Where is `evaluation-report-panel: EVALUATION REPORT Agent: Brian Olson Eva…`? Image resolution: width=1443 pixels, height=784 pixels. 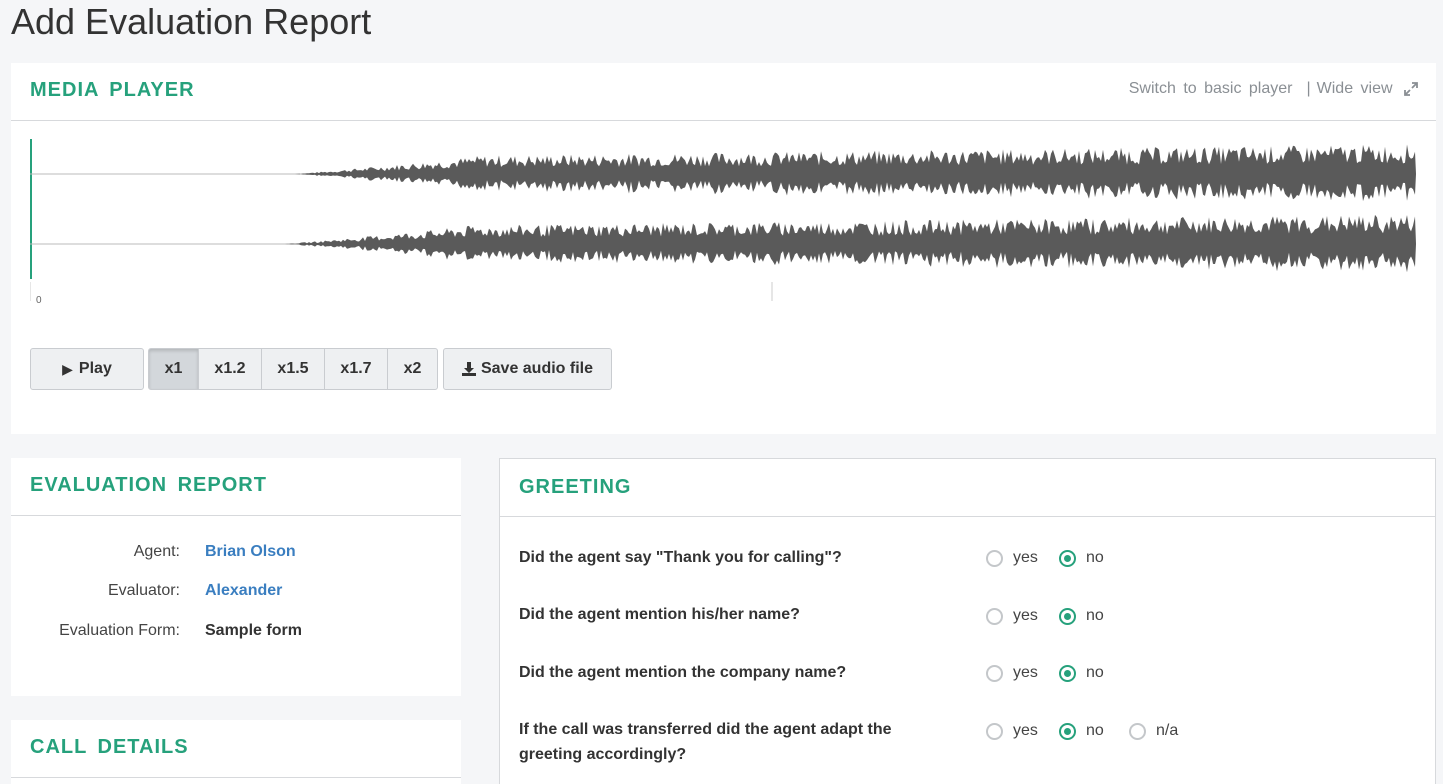
evaluation-report-panel: EVALUATION REPORT Agent: Brian Olson Eva… is located at coordinates (236, 577).